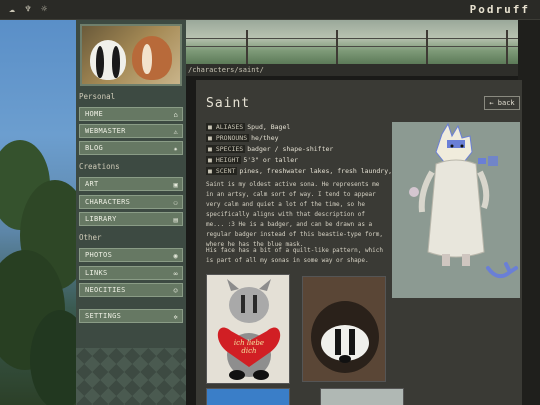 This screenshot has width=540, height=405. I want to click on sidebar-pattern, so click(131, 376).